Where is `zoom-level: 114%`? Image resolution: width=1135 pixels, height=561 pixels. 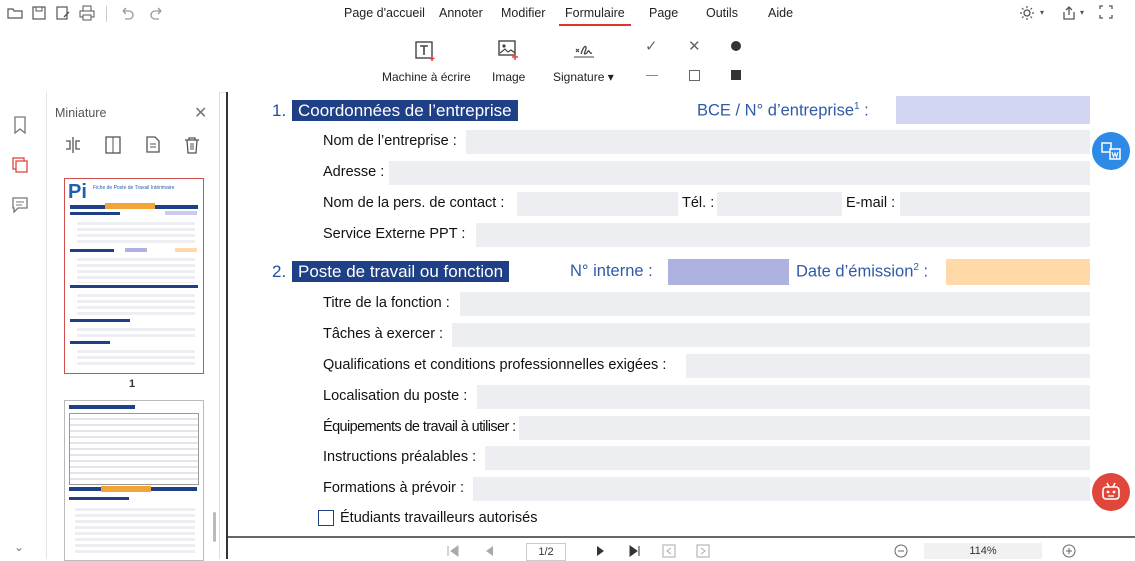
zoom-level: 114% is located at coordinates (983, 551).